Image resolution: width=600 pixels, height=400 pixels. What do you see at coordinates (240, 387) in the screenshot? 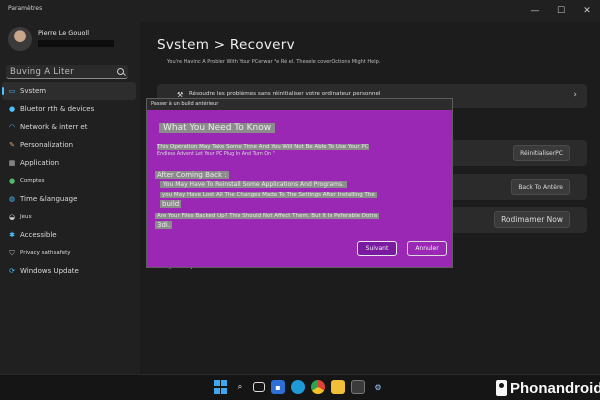
I see `search-icon: ⌕` at bounding box center [240, 387].